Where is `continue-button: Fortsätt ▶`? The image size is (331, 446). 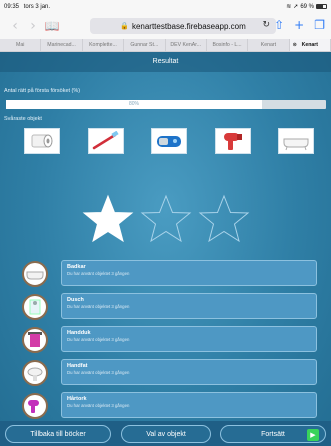 continue-button: Fortsätt ▶ is located at coordinates (273, 434).